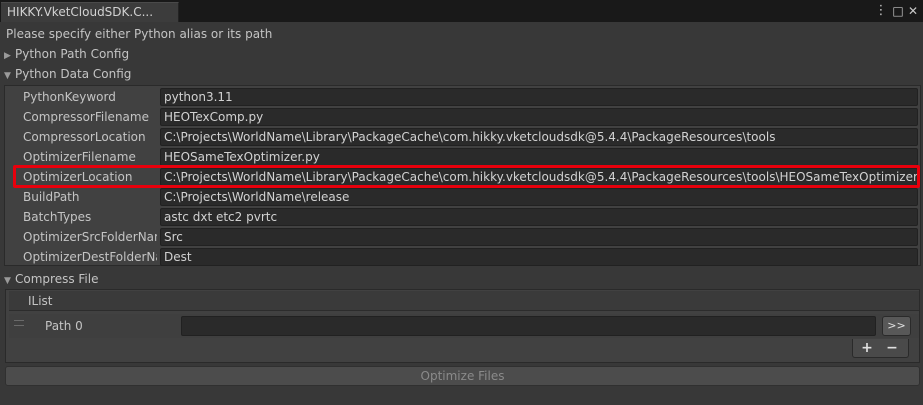 The height and width of the screenshot is (405, 923). I want to click on add-item-button: +, so click(867, 348).